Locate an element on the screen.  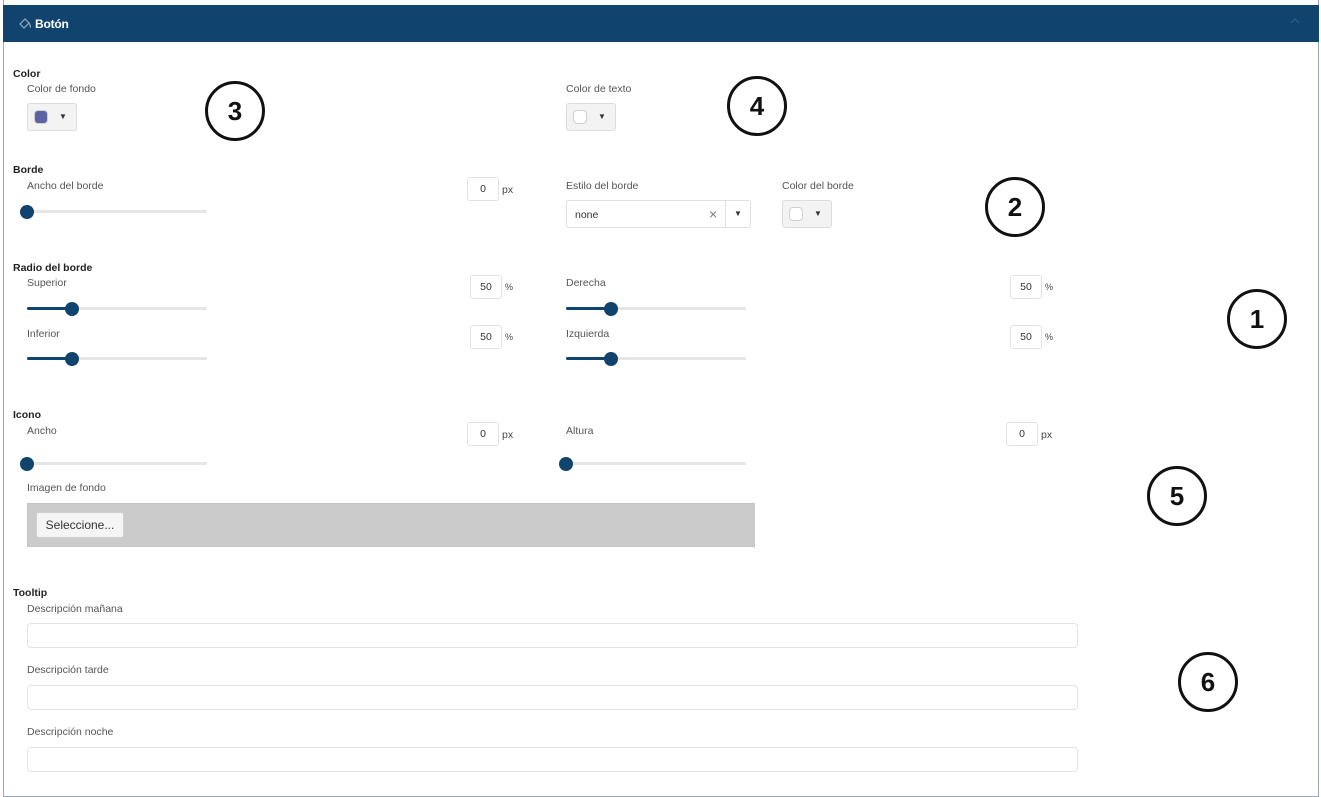
section-color-title: Color is located at coordinates (27, 74).